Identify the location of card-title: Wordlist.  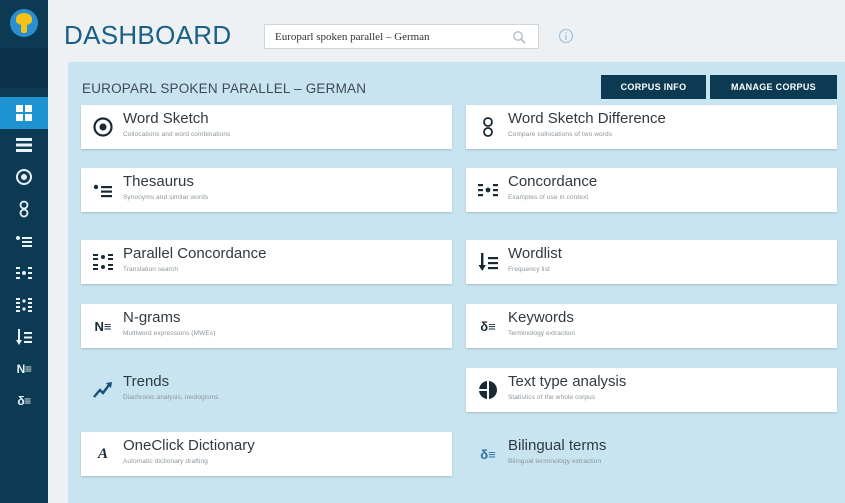
(535, 253).